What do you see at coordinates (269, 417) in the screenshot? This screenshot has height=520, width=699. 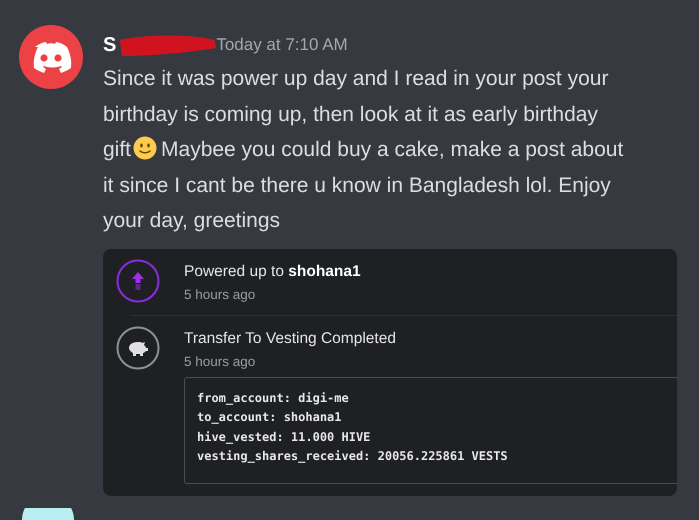 I see `code-line: to_account: shohana1` at bounding box center [269, 417].